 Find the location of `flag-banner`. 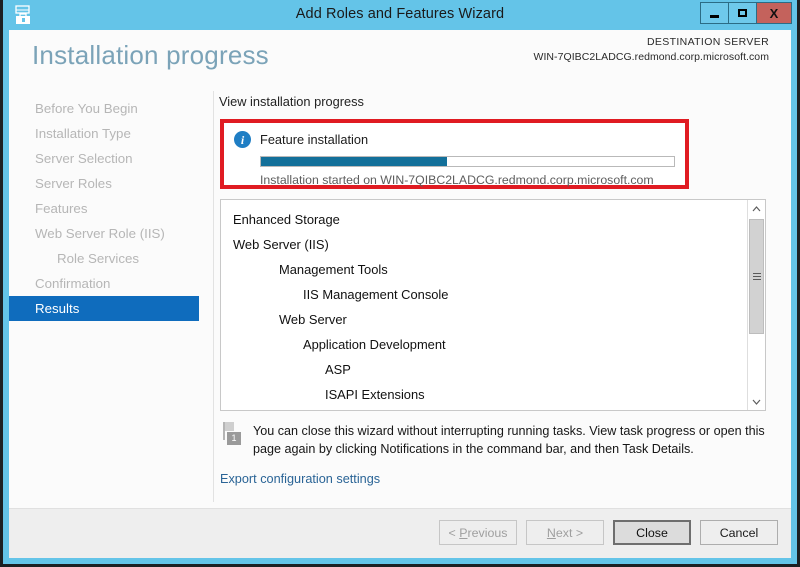

flag-banner is located at coordinates (229, 426).